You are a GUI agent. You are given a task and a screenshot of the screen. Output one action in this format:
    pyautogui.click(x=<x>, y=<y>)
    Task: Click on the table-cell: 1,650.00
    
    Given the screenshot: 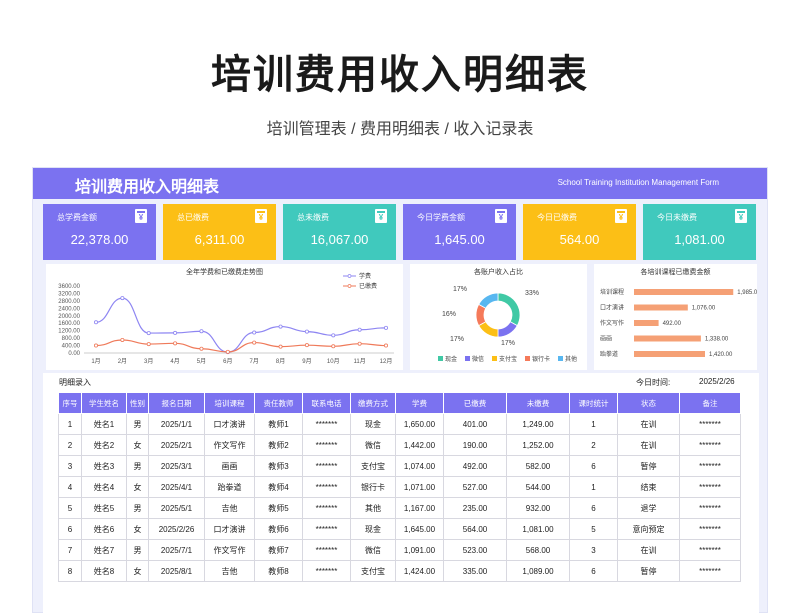 What is the action you would take?
    pyautogui.click(x=419, y=424)
    